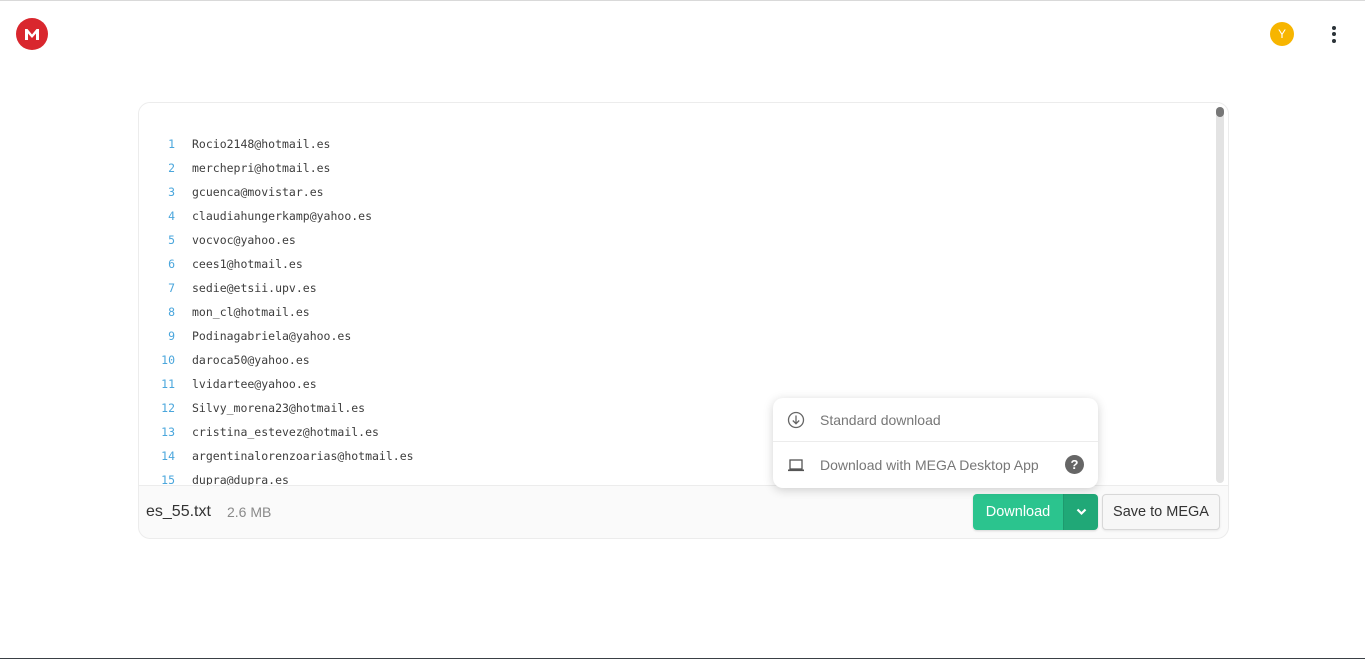 The width and height of the screenshot is (1365, 659). What do you see at coordinates (1161, 512) in the screenshot?
I see `save-to-mega-button: Save to MEGA` at bounding box center [1161, 512].